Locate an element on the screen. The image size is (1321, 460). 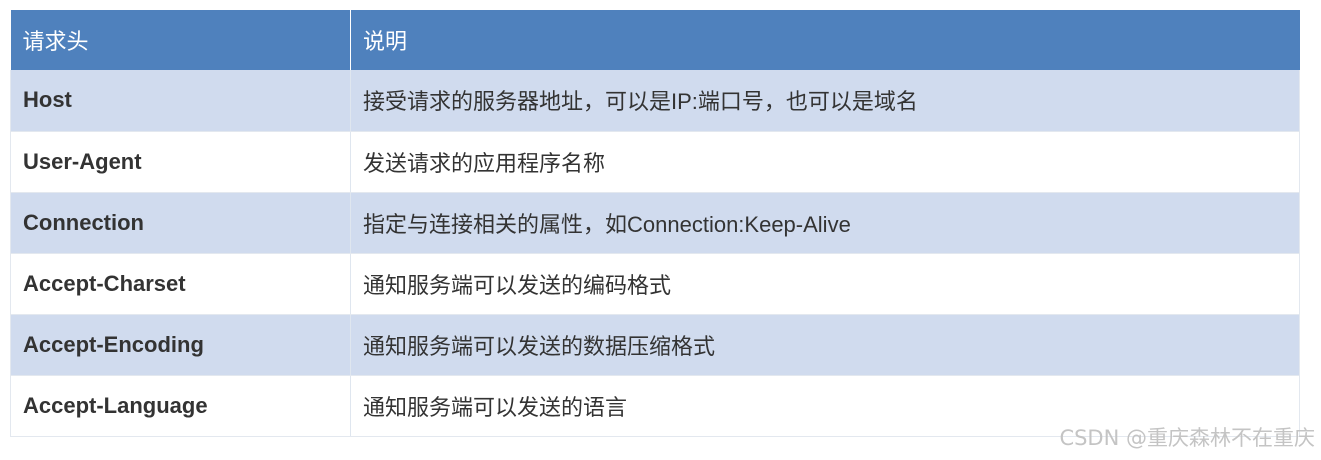
header-description-cell: 指定与连接相关的属性，如Connection:Keep-Alive is located at coordinates (825, 223).